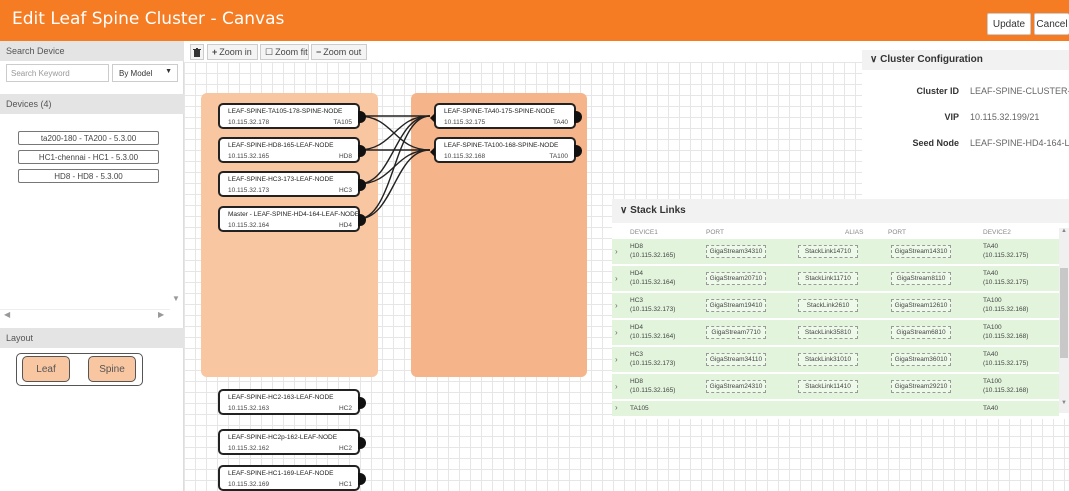 This screenshot has width=1069, height=491. Describe the element at coordinates (835, 409) in the screenshot. I see `table-row: › TA105 TA40` at that location.